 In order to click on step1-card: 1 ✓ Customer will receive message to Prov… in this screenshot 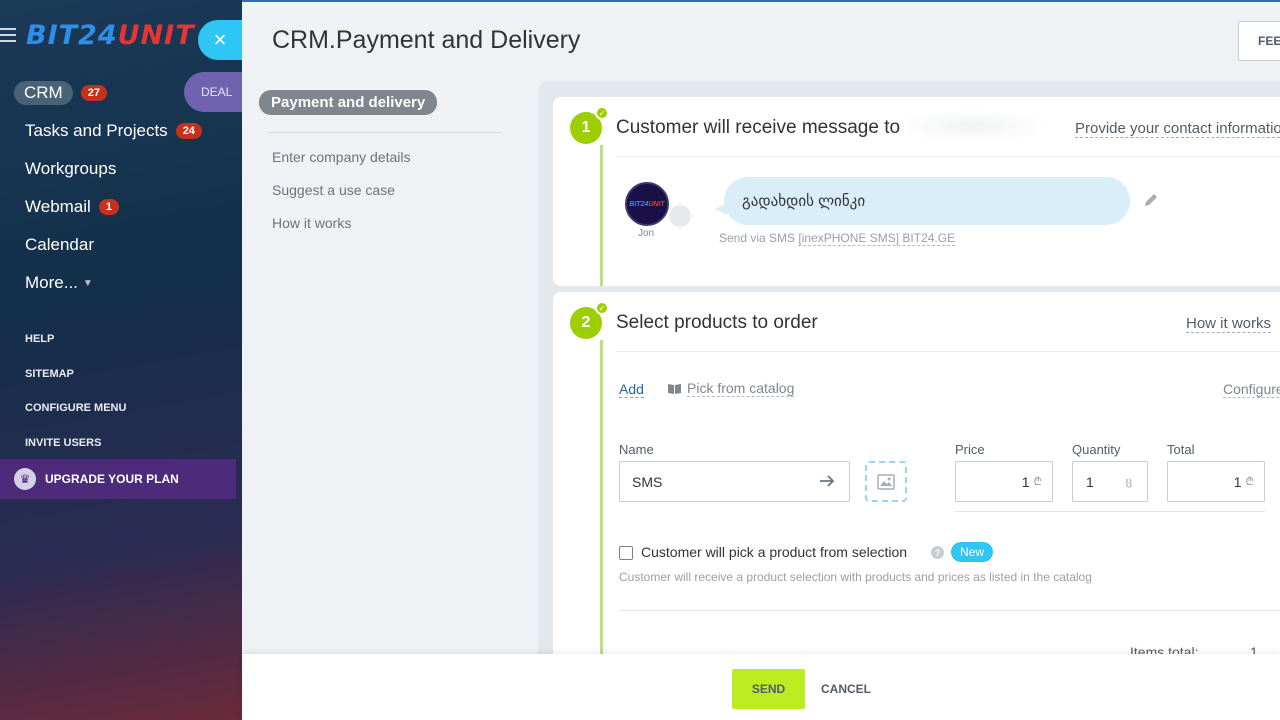, I will do `click(916, 191)`.